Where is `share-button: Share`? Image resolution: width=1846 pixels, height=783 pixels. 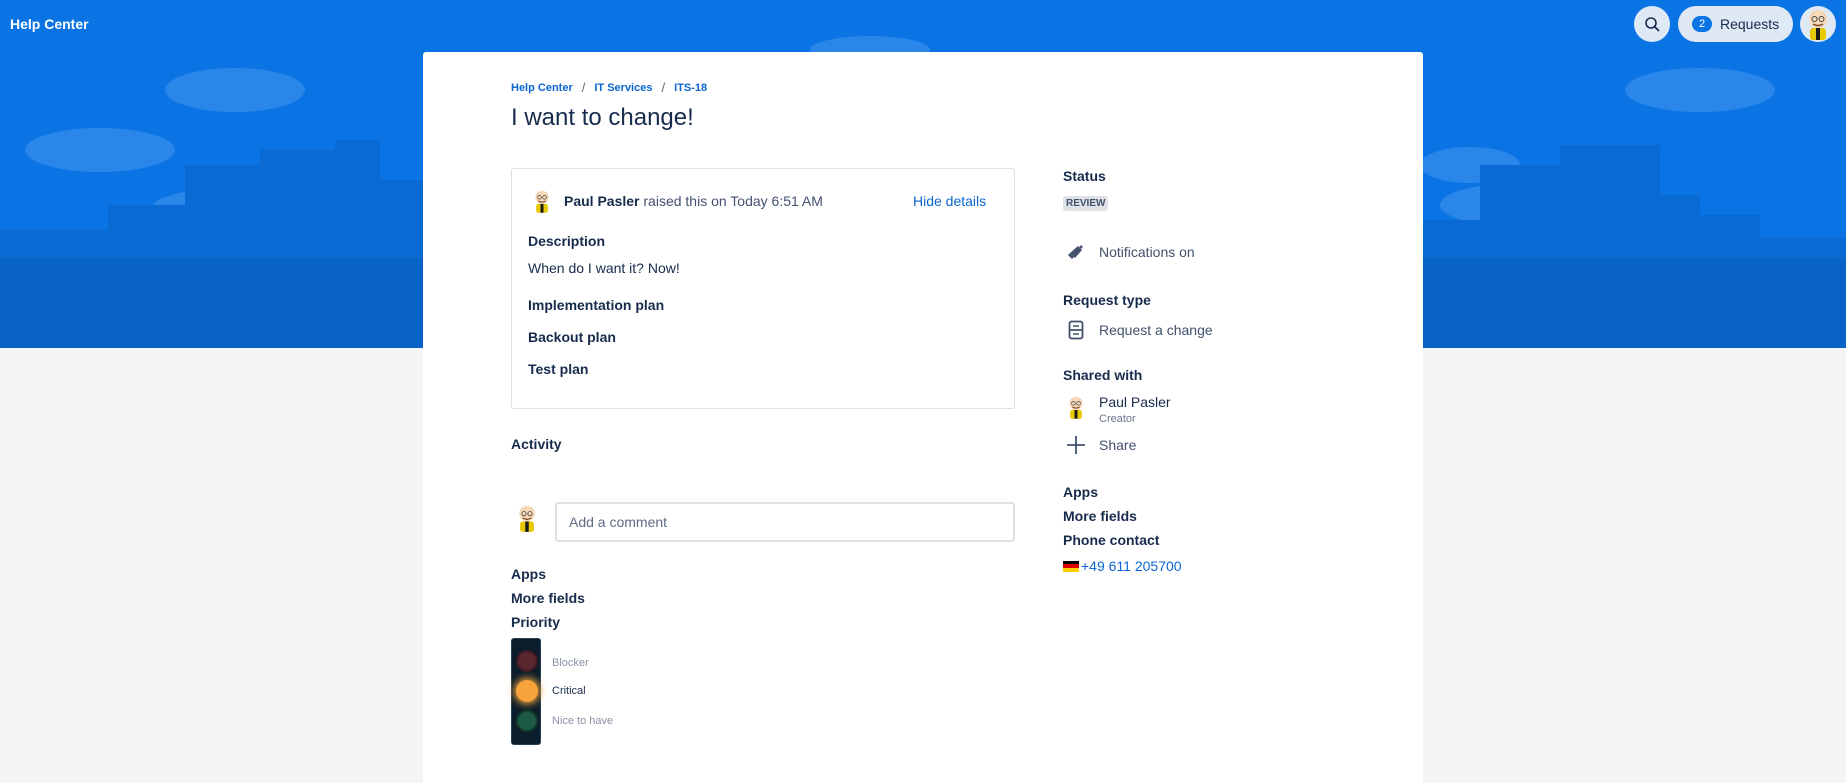
share-button: Share is located at coordinates (1099, 445).